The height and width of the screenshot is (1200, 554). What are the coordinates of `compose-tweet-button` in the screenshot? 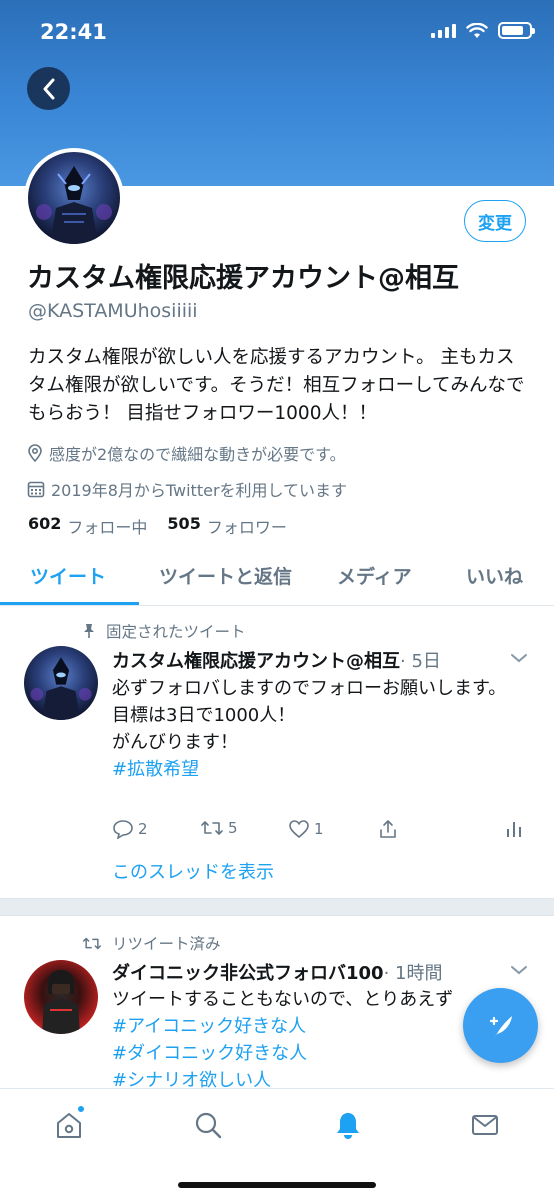 It's located at (500, 1025).